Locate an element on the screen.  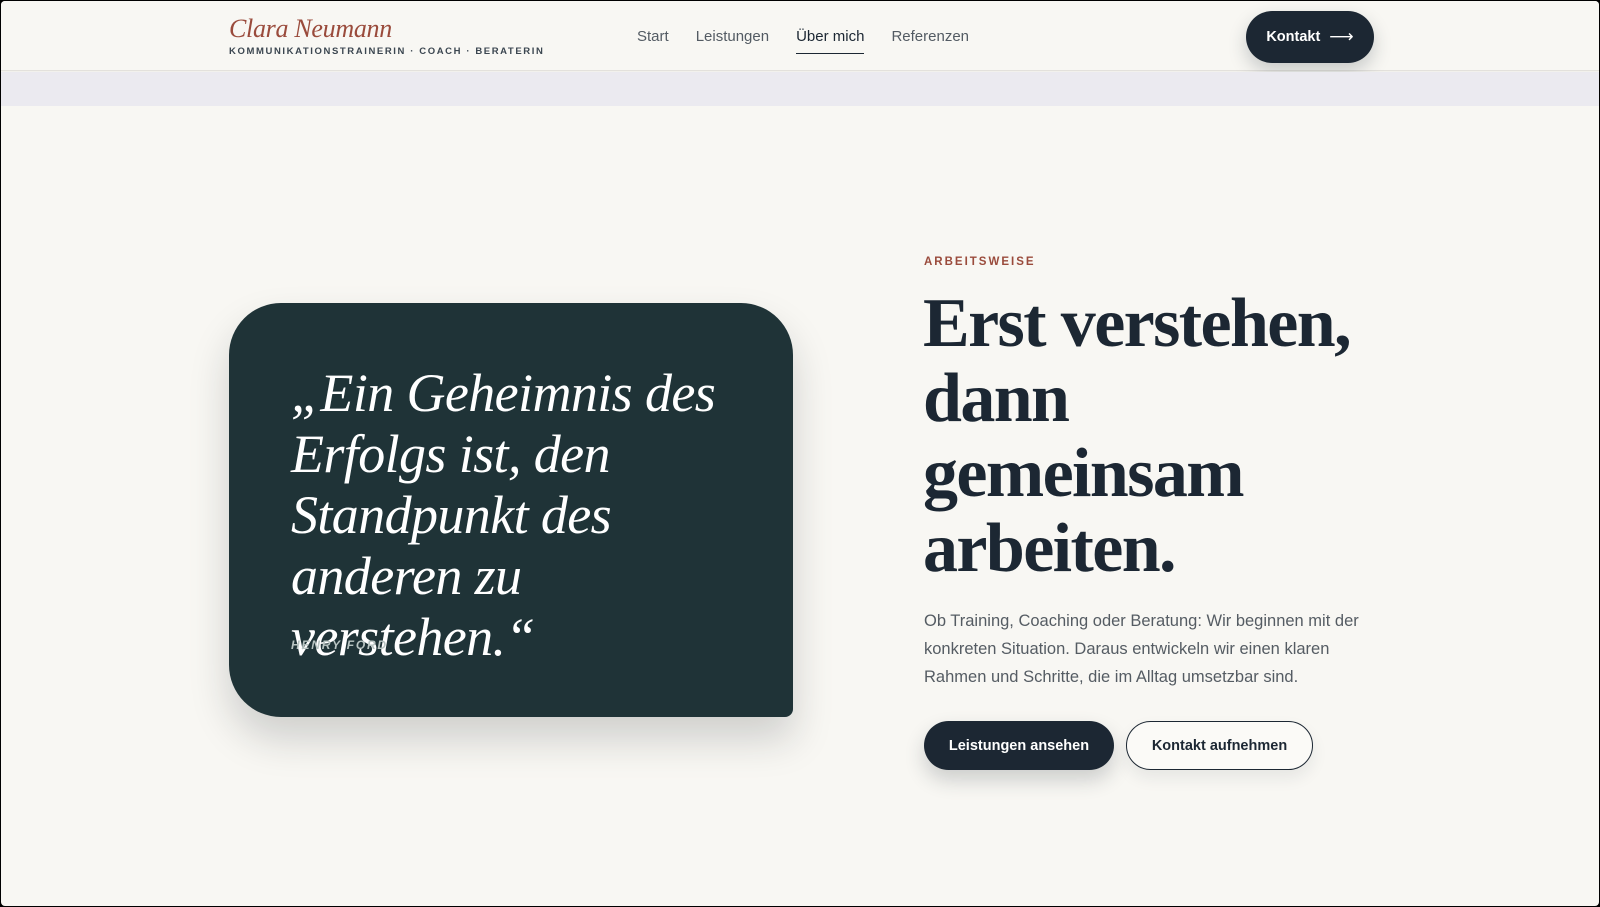
brand-name: Clara Neumann is located at coordinates (310, 28).